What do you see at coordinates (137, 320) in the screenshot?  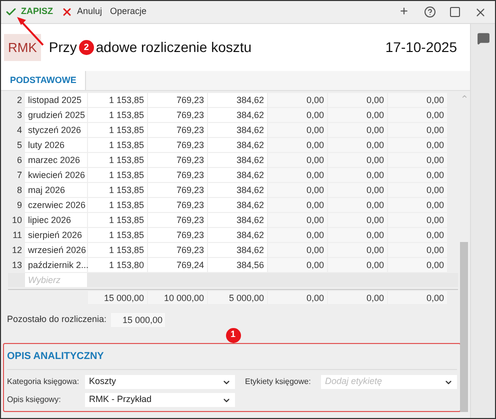 I see `remaining-value: 15 000,00` at bounding box center [137, 320].